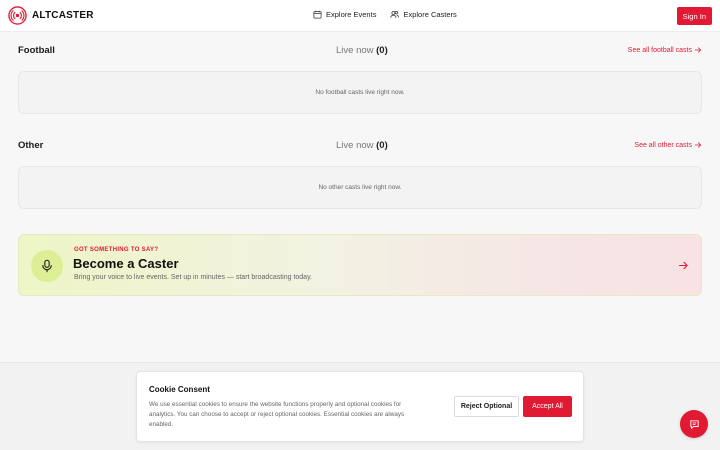 The height and width of the screenshot is (450, 720). What do you see at coordinates (486, 406) in the screenshot?
I see `reject-optional-button: Reject Optional` at bounding box center [486, 406].